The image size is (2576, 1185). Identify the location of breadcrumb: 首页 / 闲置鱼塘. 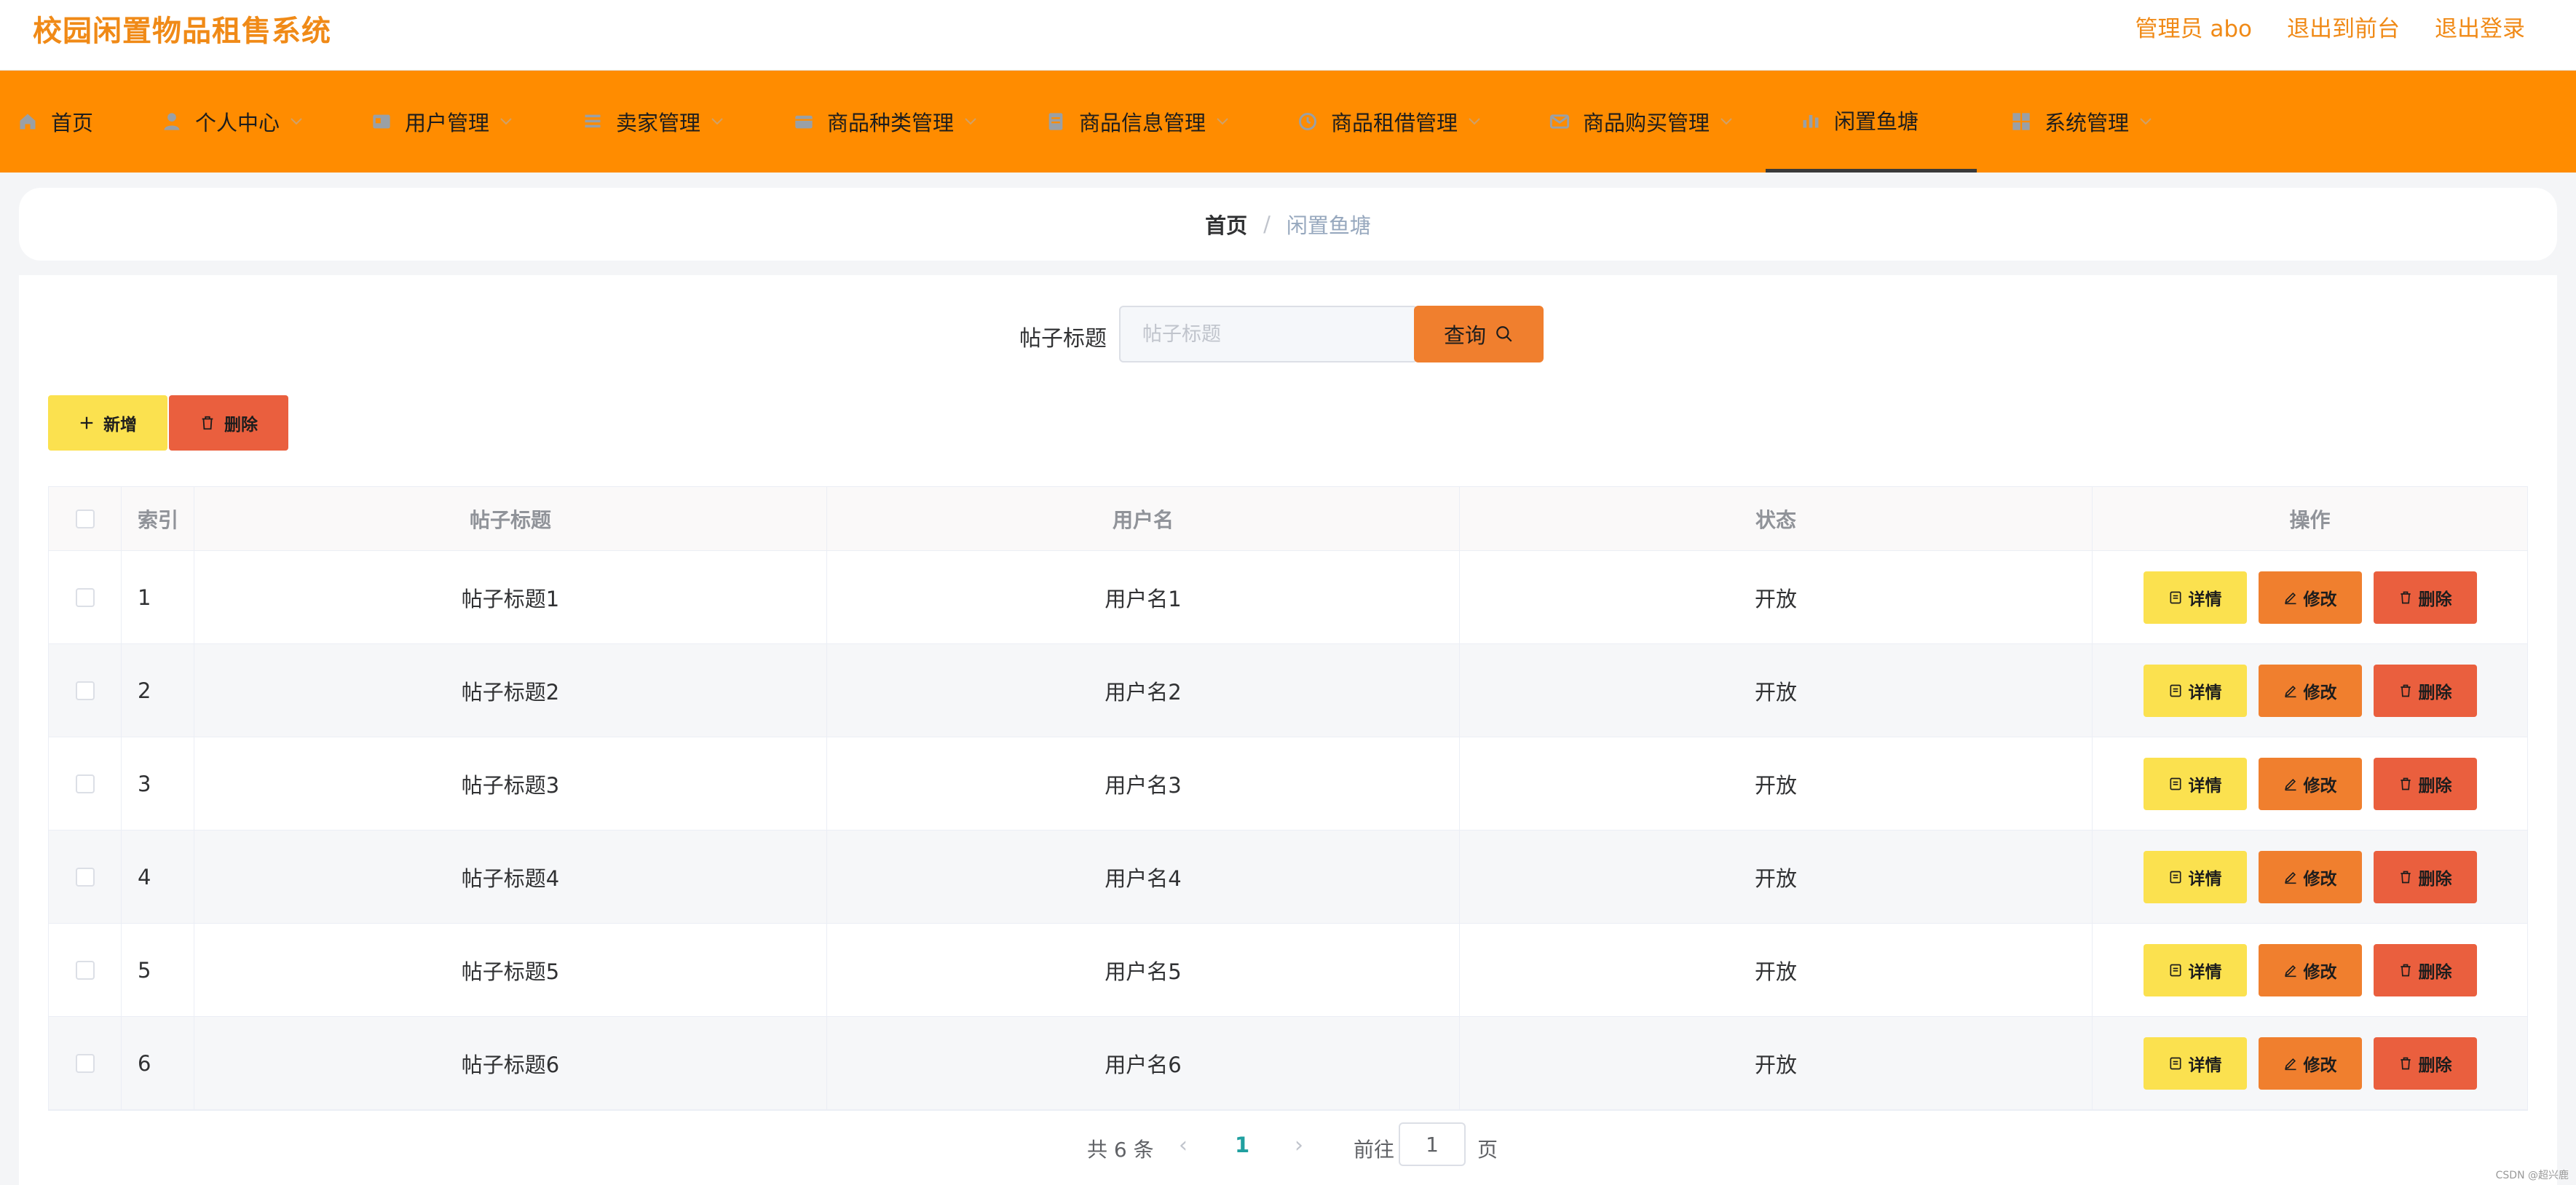
(1288, 224).